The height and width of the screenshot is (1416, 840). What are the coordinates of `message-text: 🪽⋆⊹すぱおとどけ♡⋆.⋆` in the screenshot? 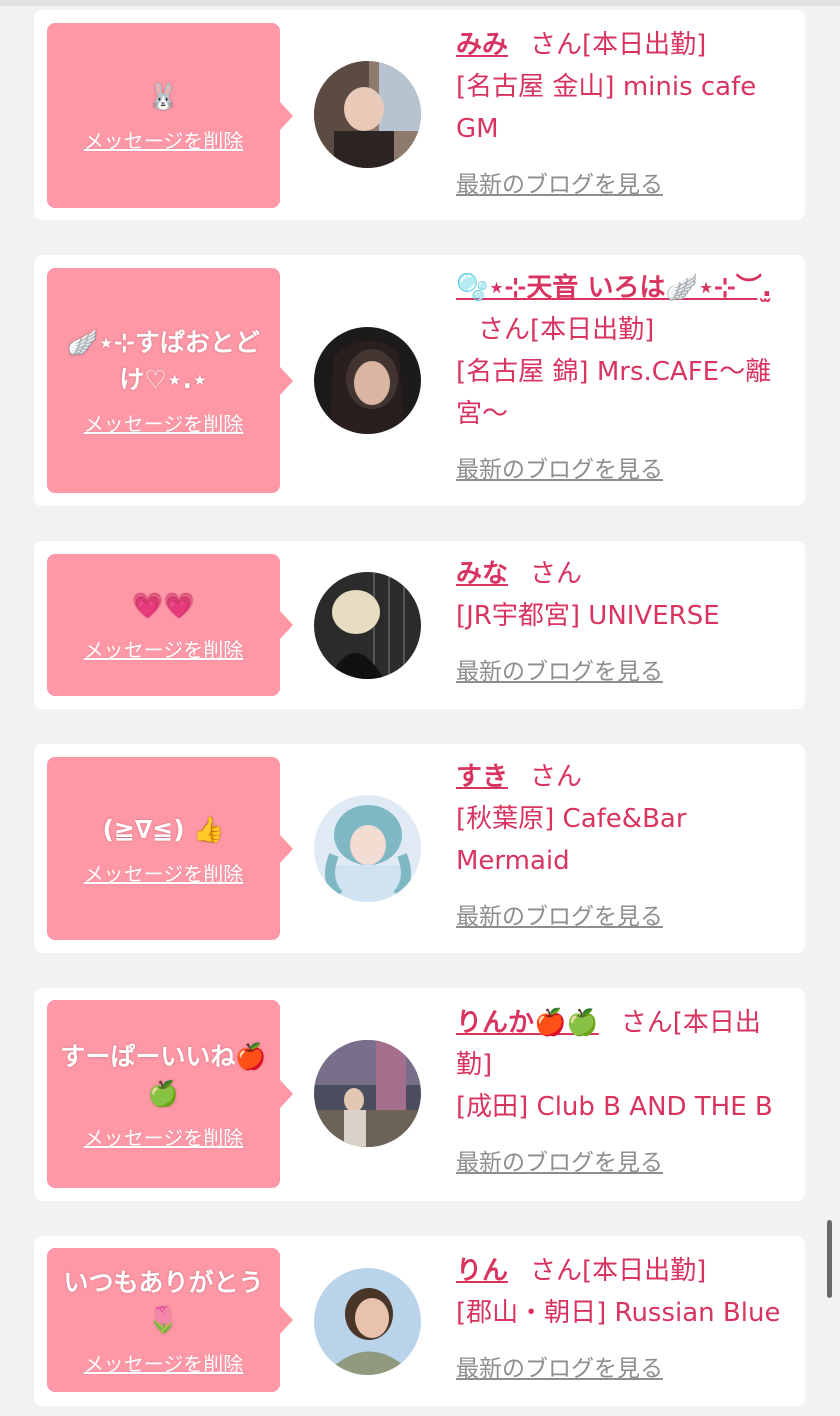 It's located at (163, 361).